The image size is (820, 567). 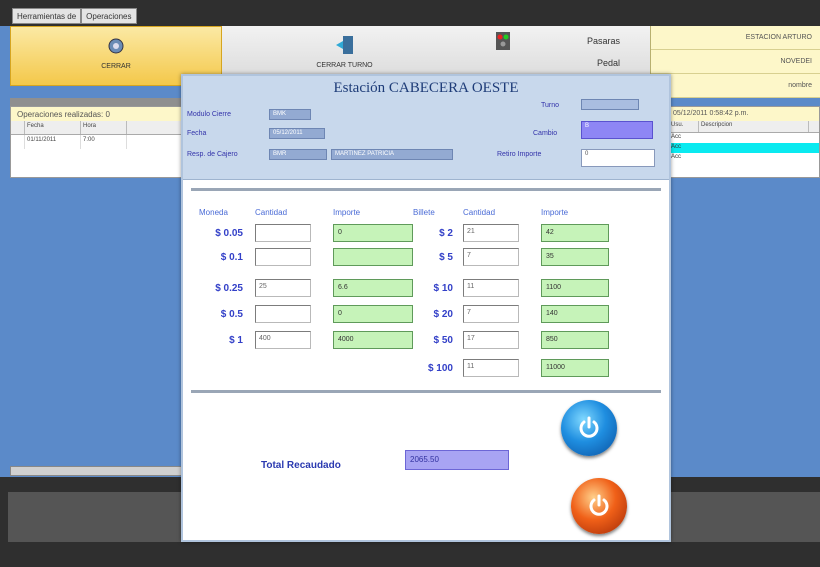 What do you see at coordinates (440, 368) in the screenshot?
I see `bill-denomination: $ 100` at bounding box center [440, 368].